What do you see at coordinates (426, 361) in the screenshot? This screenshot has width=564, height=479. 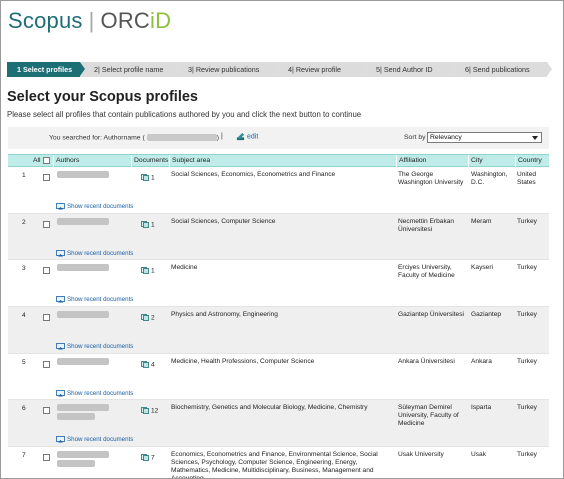 I see `affiliation: Ankara Üniversitesi` at bounding box center [426, 361].